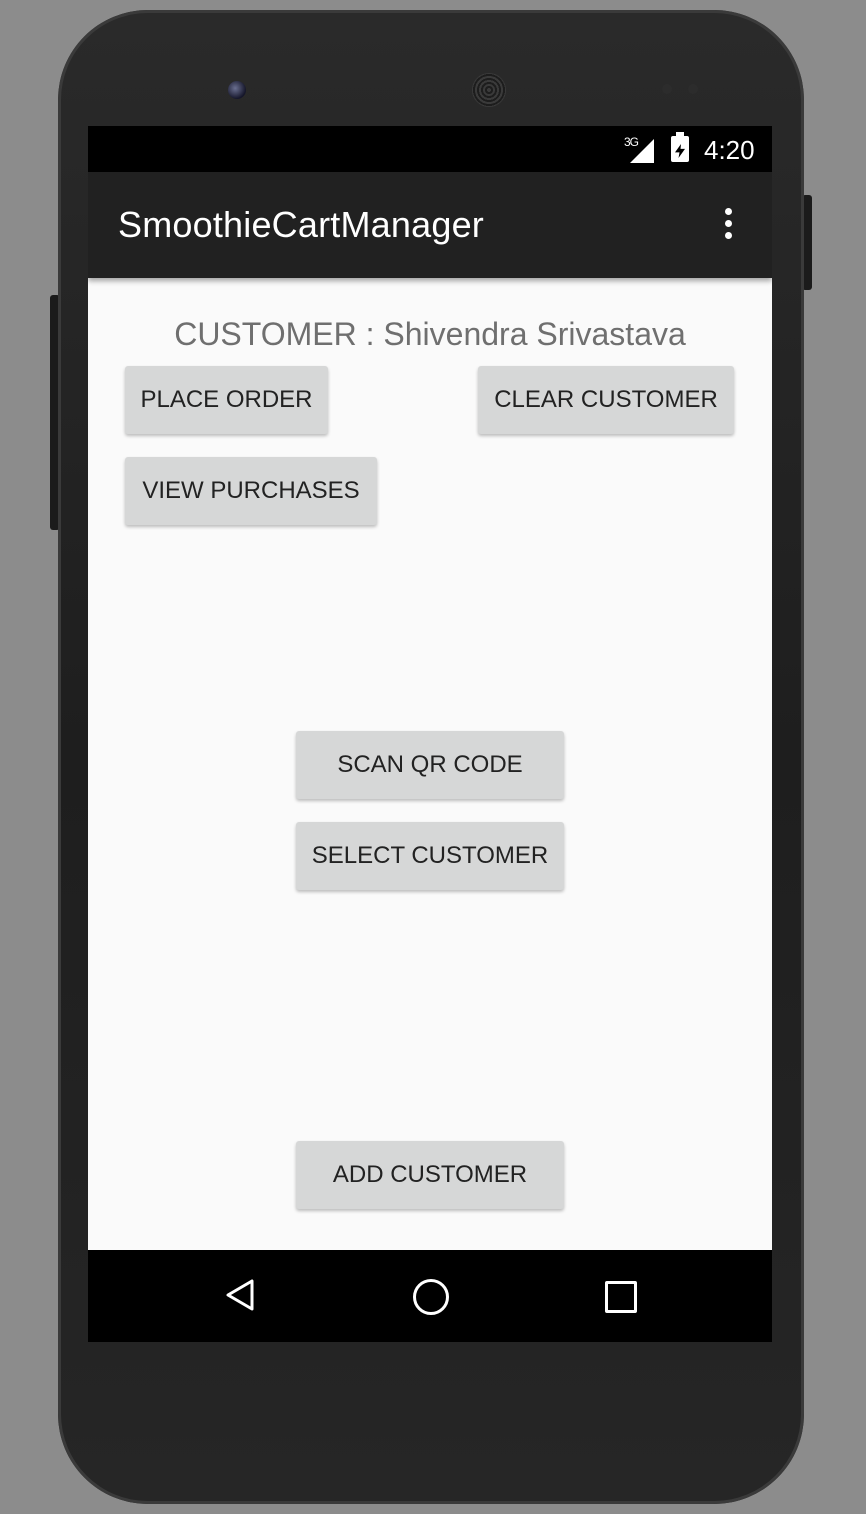 Image resolution: width=866 pixels, height=1514 pixels. What do you see at coordinates (667, 89) in the screenshot?
I see `proximity-sensor` at bounding box center [667, 89].